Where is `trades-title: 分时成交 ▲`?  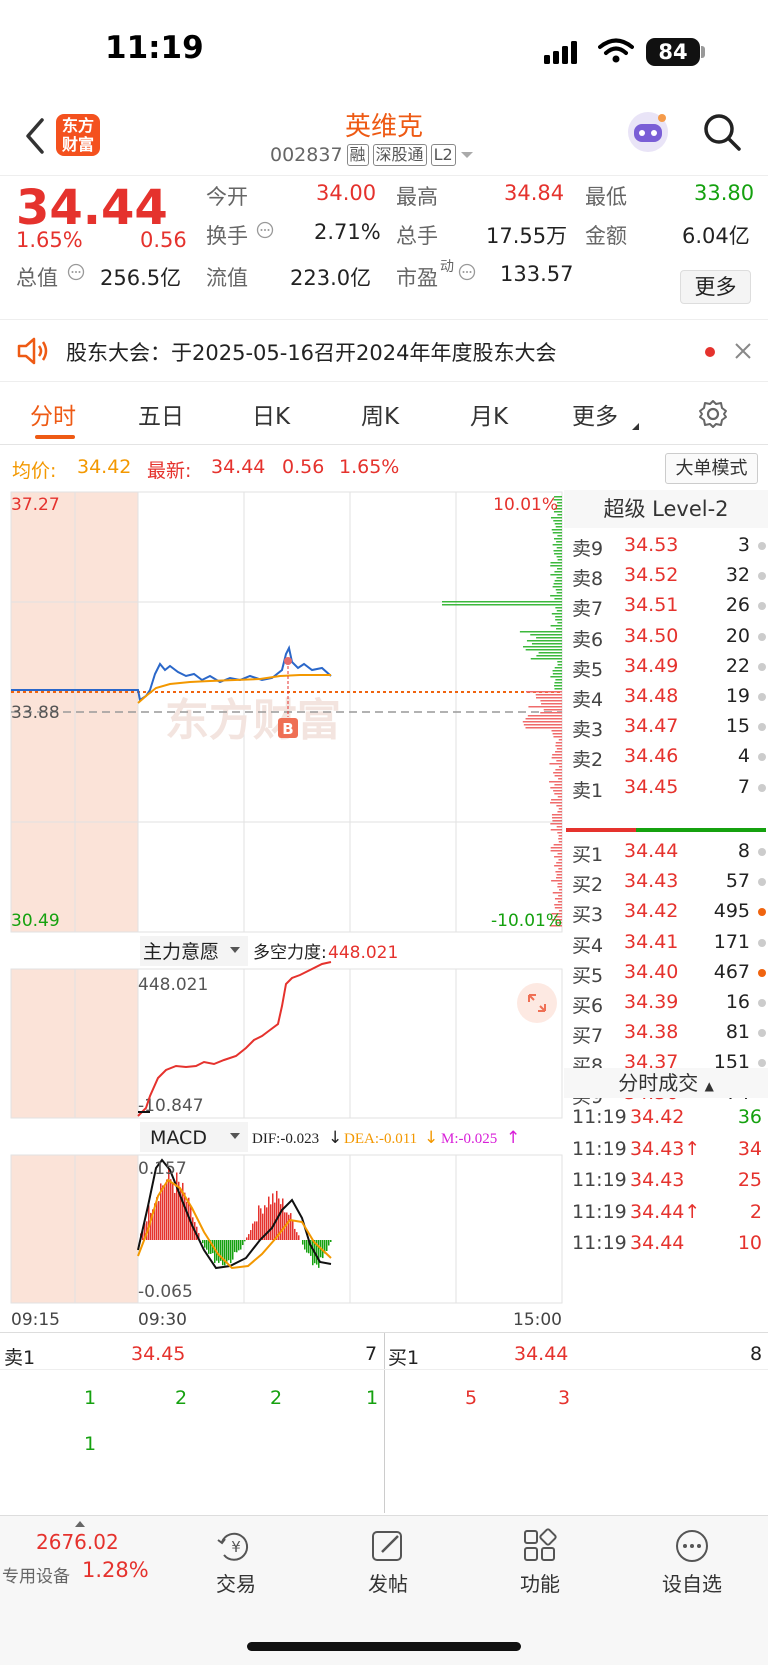 trades-title: 分时成交 ▲ is located at coordinates (666, 1083).